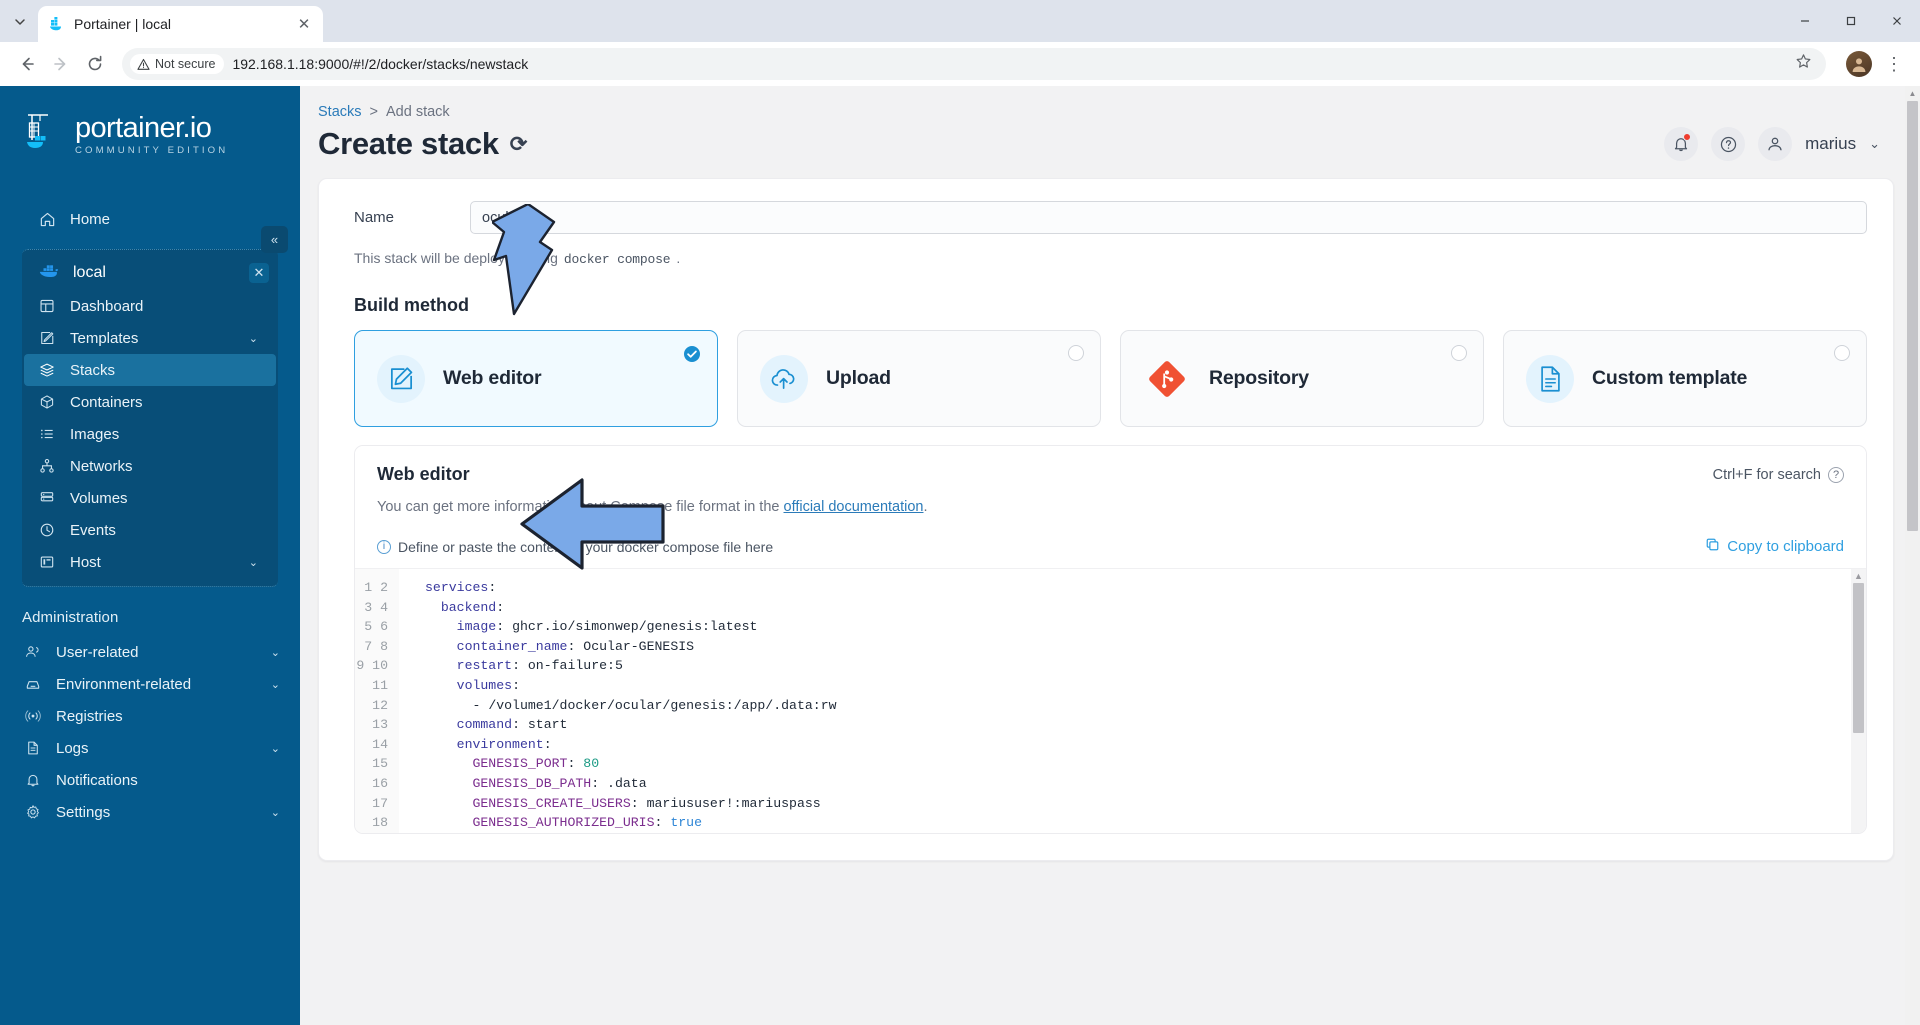  I want to click on sidebar-item-volumes: Volumes, so click(150, 498).